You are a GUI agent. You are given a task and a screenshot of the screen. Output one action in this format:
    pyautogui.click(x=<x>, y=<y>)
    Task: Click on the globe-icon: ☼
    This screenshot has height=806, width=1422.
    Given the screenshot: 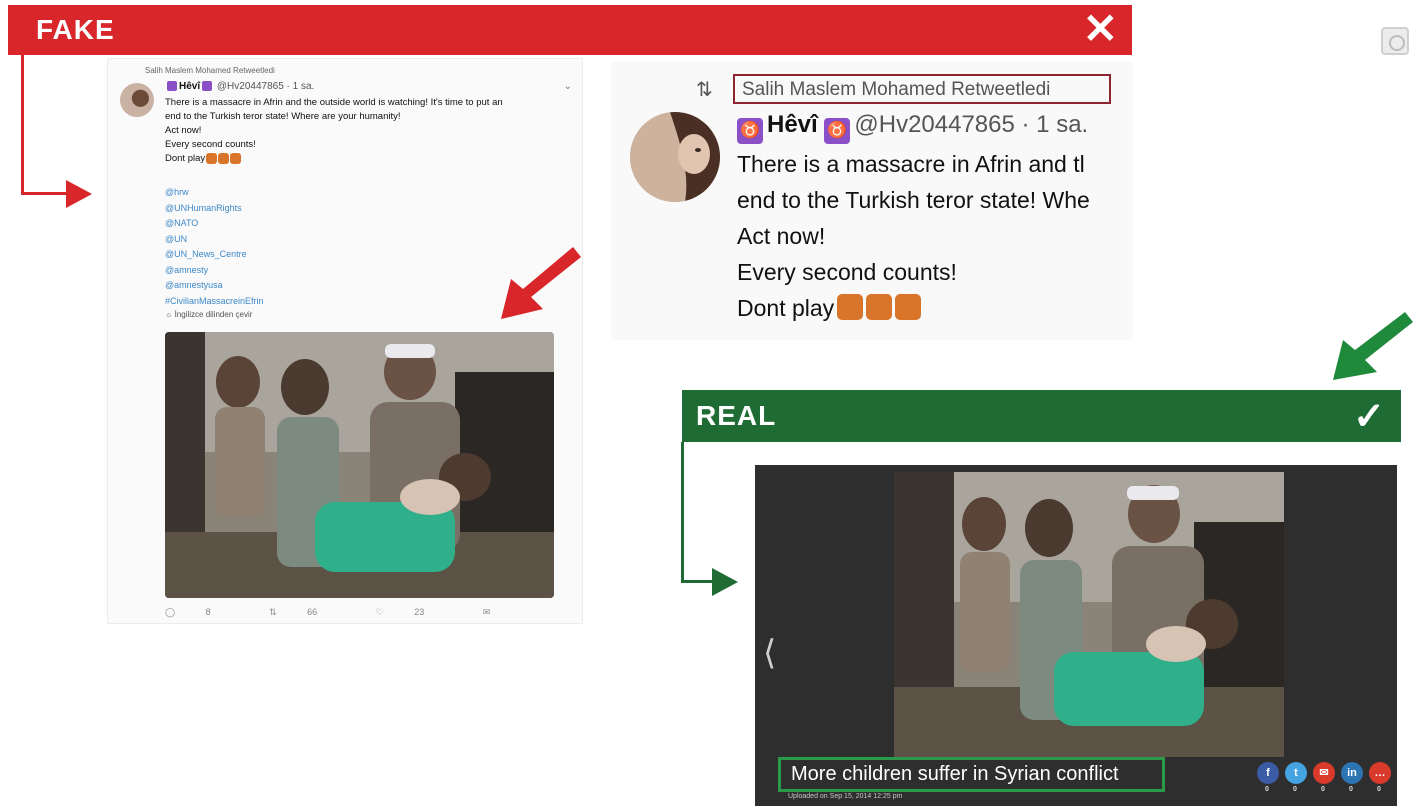 What is the action you would take?
    pyautogui.click(x=170, y=314)
    